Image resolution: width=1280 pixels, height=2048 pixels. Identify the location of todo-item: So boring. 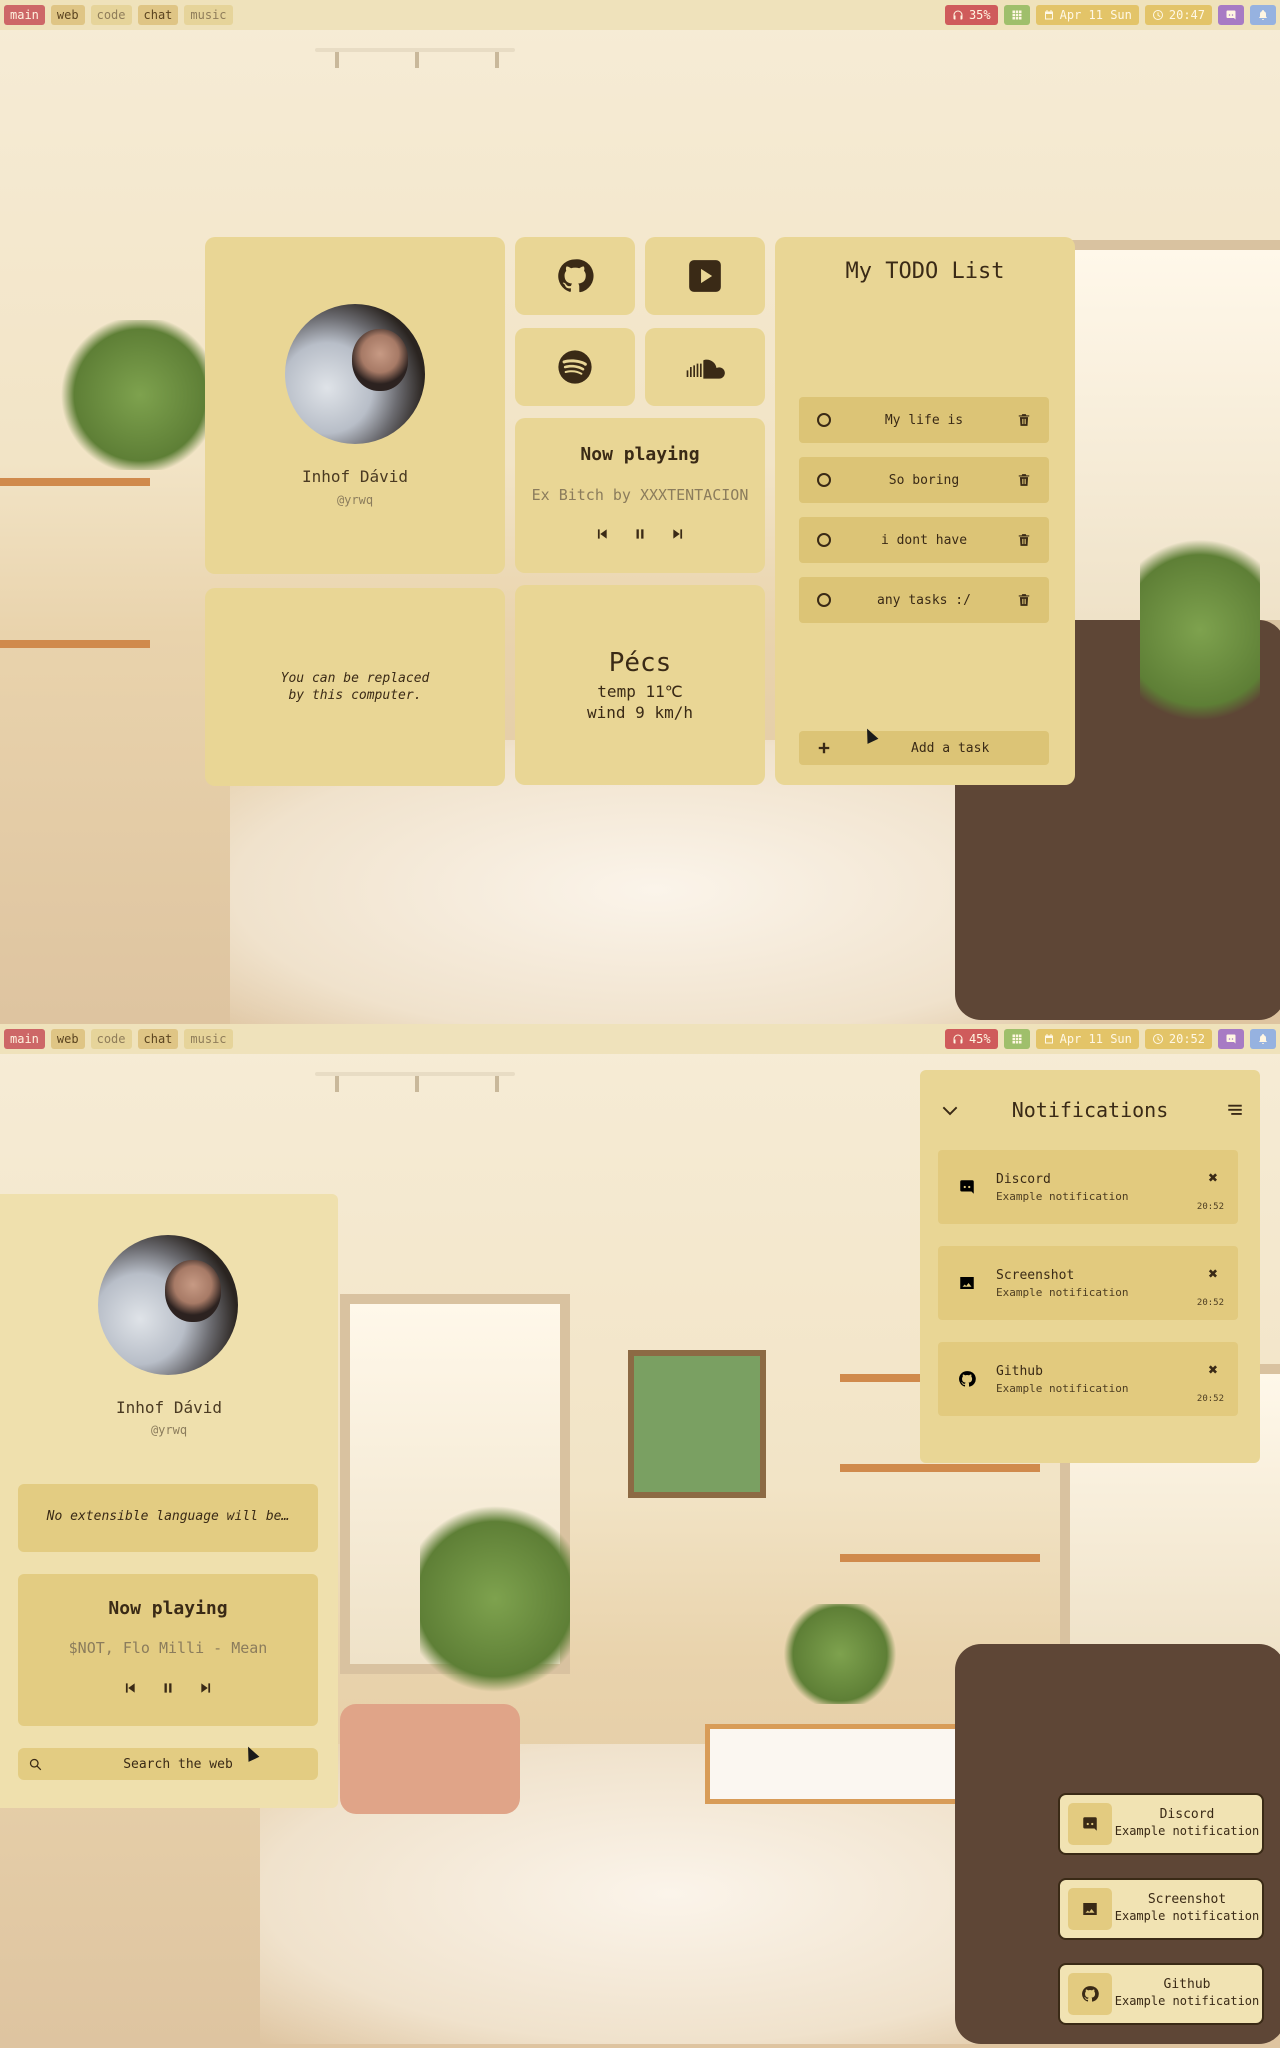
(924, 480).